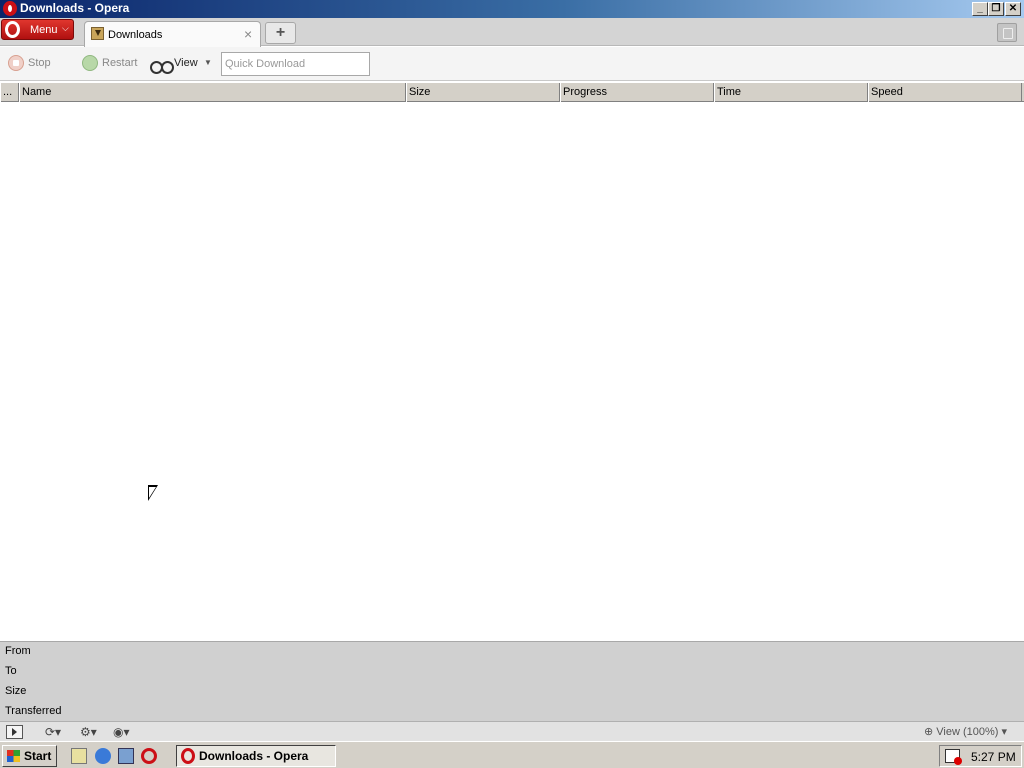 Image resolution: width=1024 pixels, height=768 pixels. What do you see at coordinates (121, 732) in the screenshot?
I see `turbo-icon: ◉▾` at bounding box center [121, 732].